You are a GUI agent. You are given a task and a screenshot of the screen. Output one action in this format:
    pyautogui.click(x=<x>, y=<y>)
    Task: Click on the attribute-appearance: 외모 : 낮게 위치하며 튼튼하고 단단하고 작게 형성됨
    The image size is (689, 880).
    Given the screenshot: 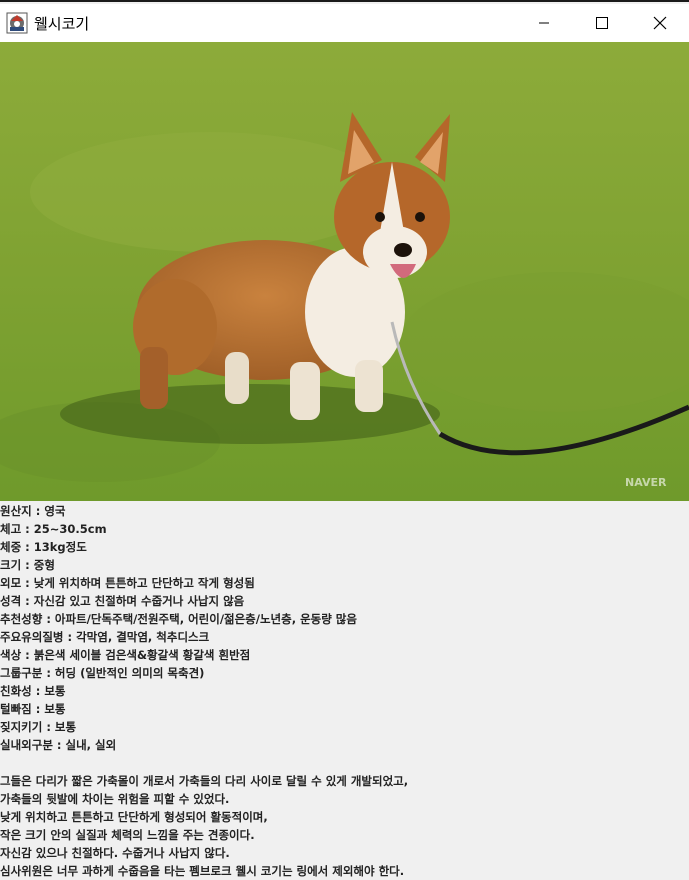 What is the action you would take?
    pyautogui.click(x=127, y=583)
    